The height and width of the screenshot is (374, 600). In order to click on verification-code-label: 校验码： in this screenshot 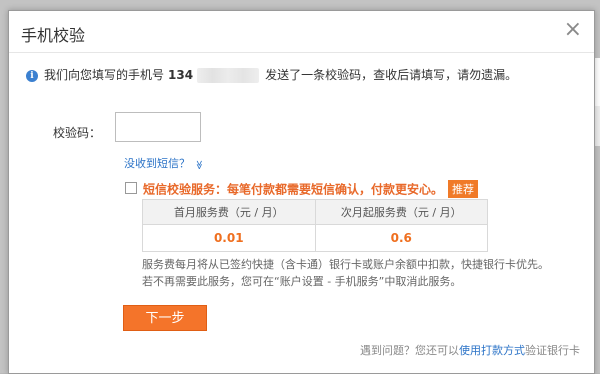, I will do `click(77, 133)`.